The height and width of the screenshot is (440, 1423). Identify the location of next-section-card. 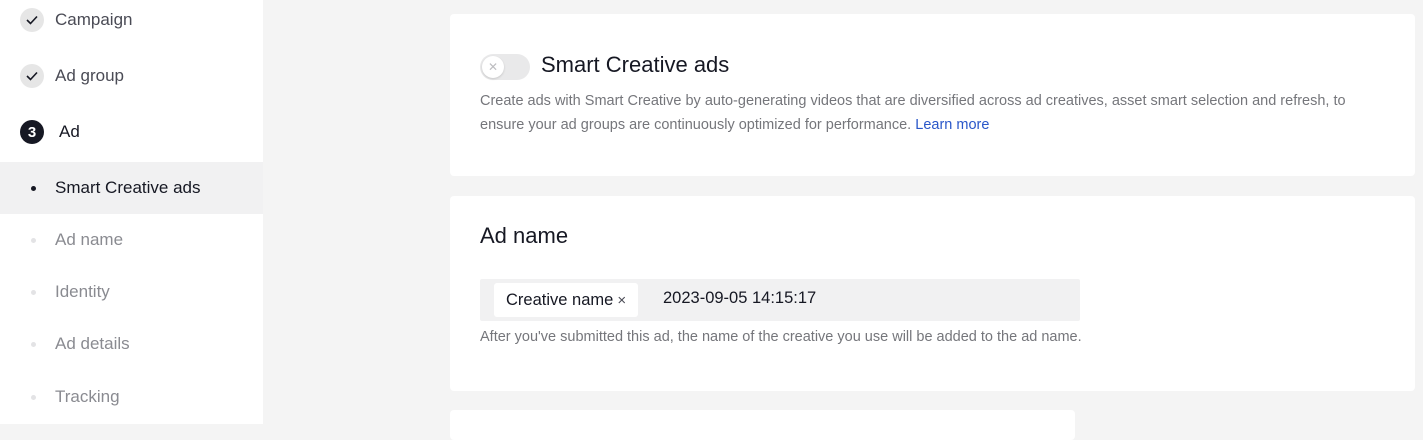
(762, 425).